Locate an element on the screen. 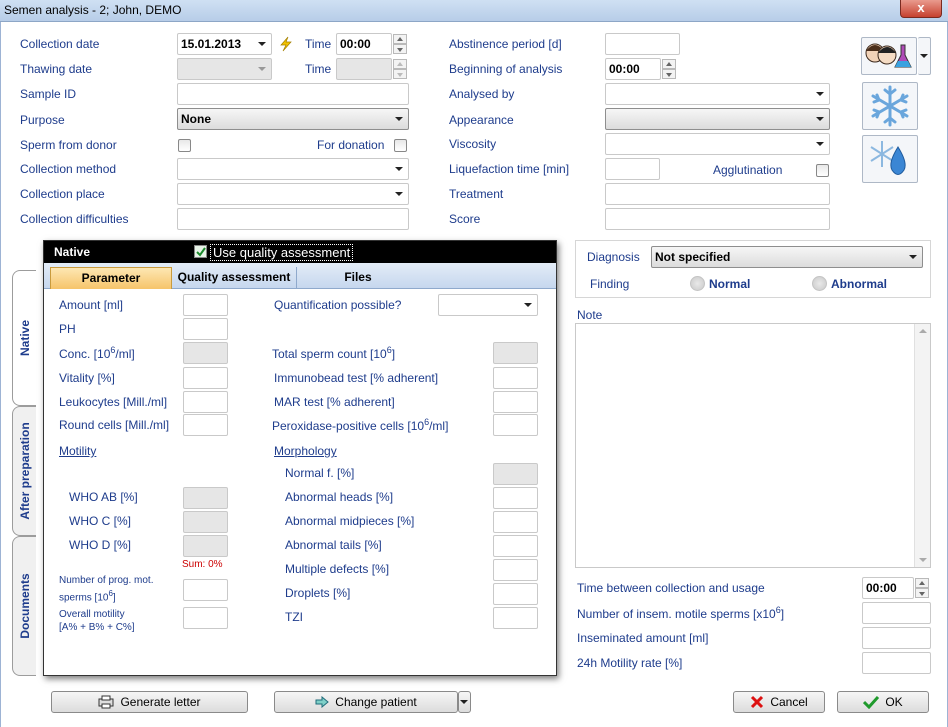 The width and height of the screenshot is (948, 727). purpose-select: None is located at coordinates (293, 119).